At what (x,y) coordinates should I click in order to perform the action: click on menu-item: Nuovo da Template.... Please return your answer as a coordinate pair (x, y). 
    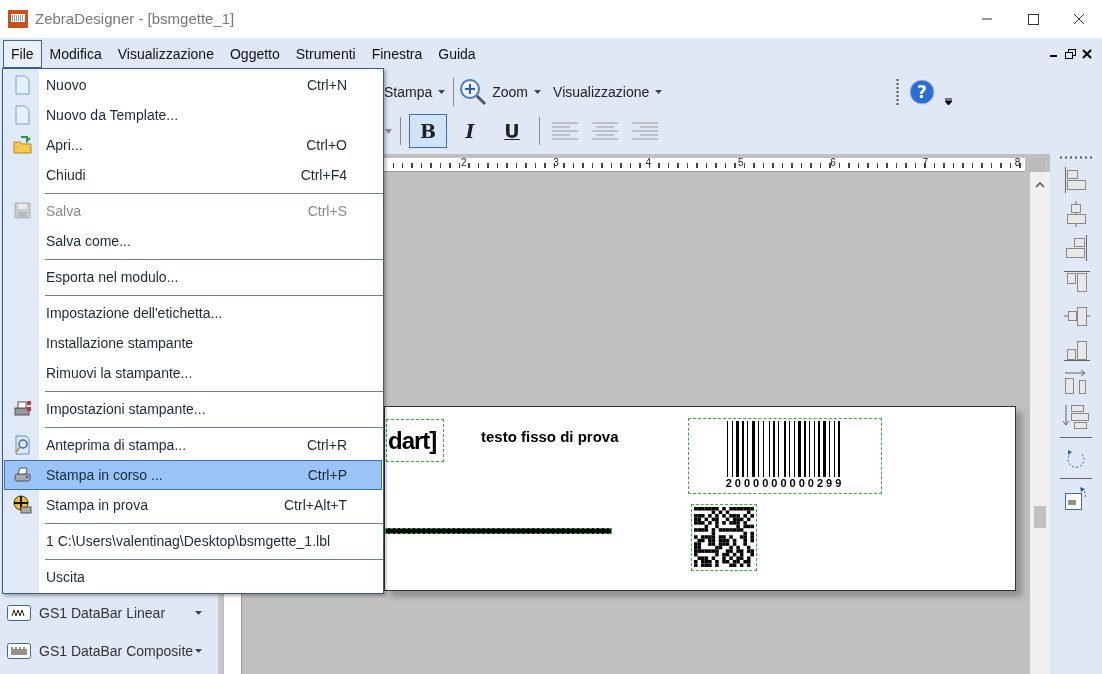
    Looking at the image, I should click on (193, 115).